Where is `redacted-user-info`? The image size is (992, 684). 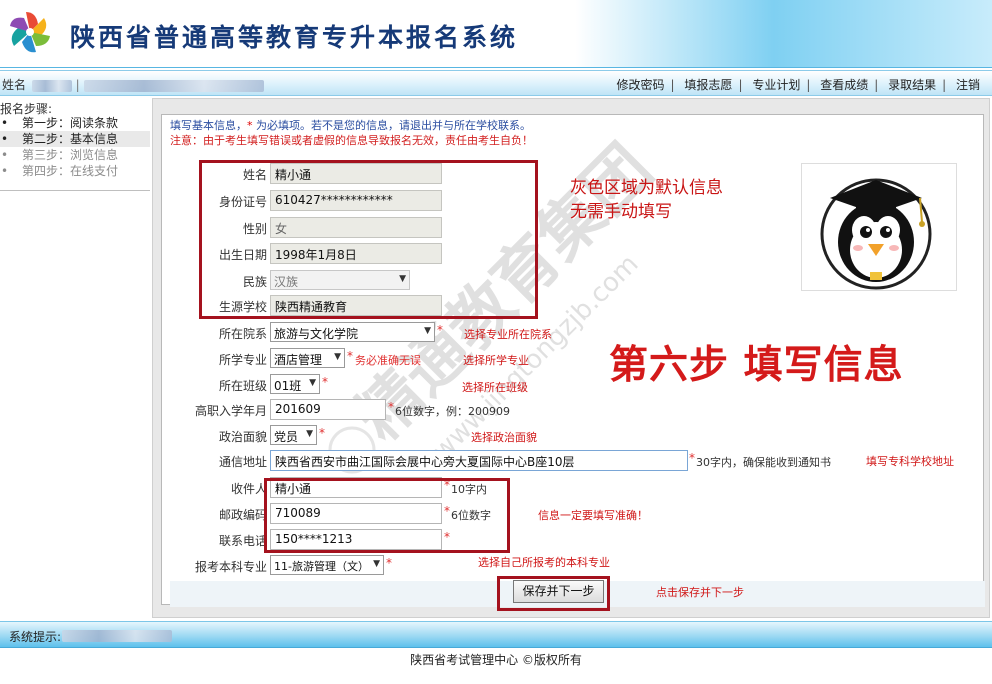
redacted-user-info is located at coordinates (51, 85).